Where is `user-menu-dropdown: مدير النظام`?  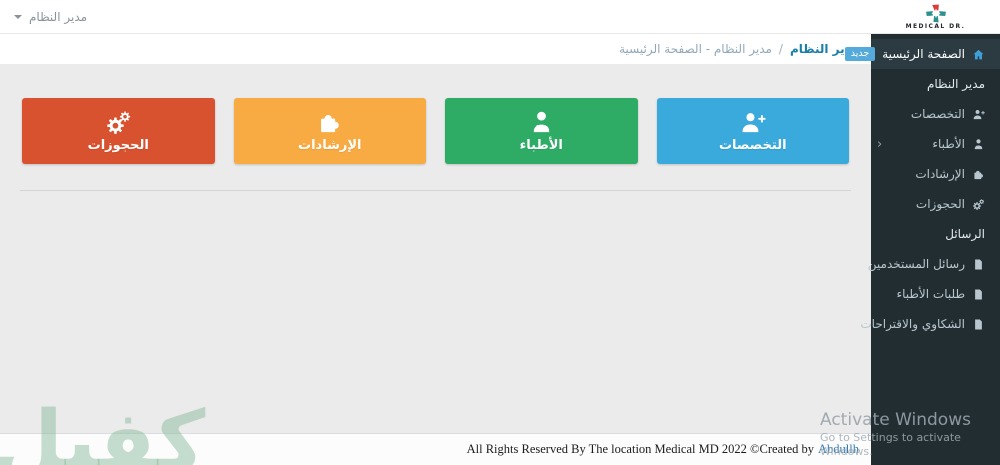
user-menu-dropdown: مدير النظام is located at coordinates (50, 16).